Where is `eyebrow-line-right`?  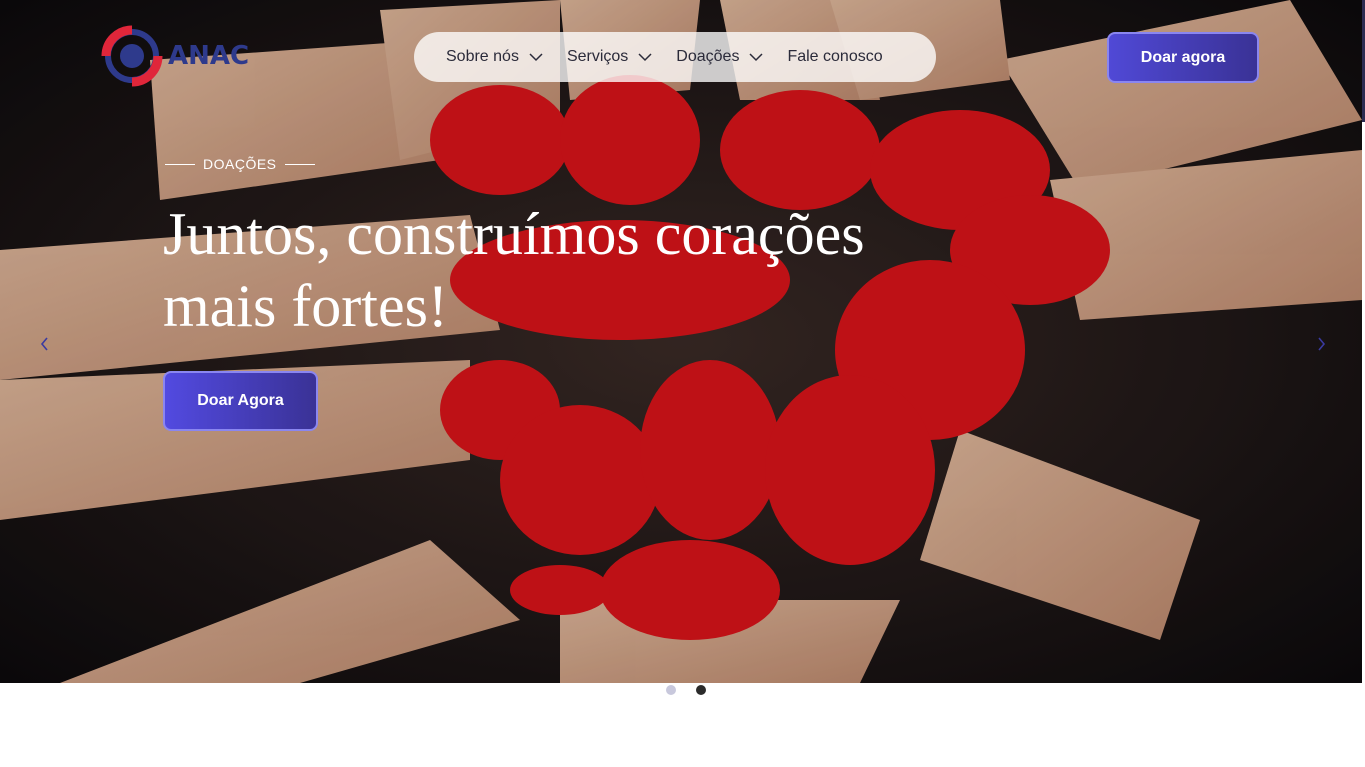 eyebrow-line-right is located at coordinates (299, 164).